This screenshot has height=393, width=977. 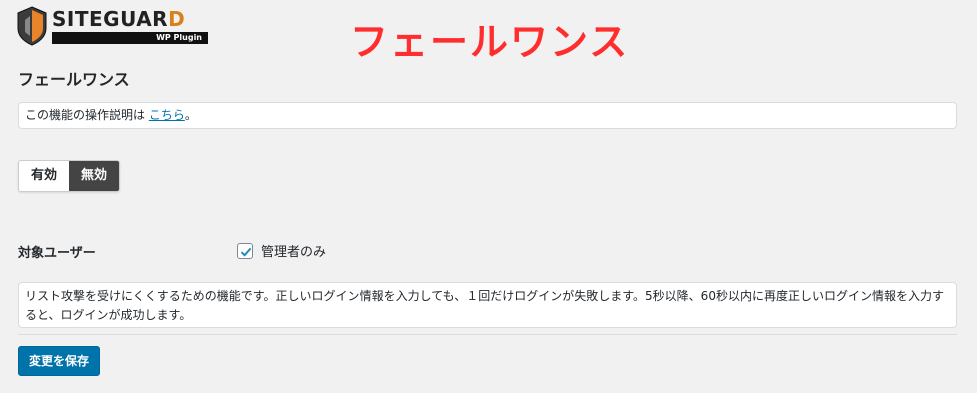 I want to click on toggle-enable: 有効, so click(x=44, y=176).